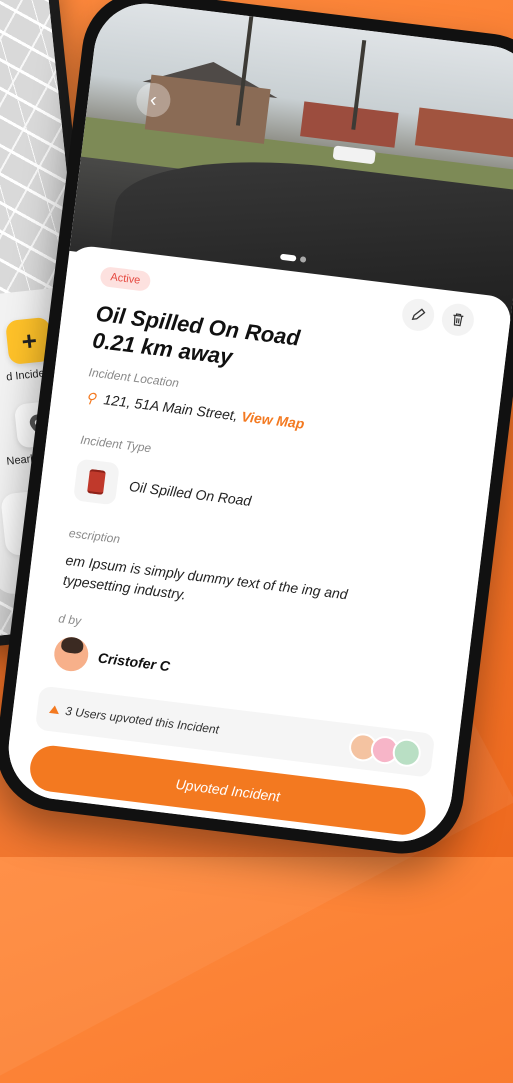 The width and height of the screenshot is (513, 1083). Describe the element at coordinates (133, 378) in the screenshot. I see `location-label: Incident Location` at that location.